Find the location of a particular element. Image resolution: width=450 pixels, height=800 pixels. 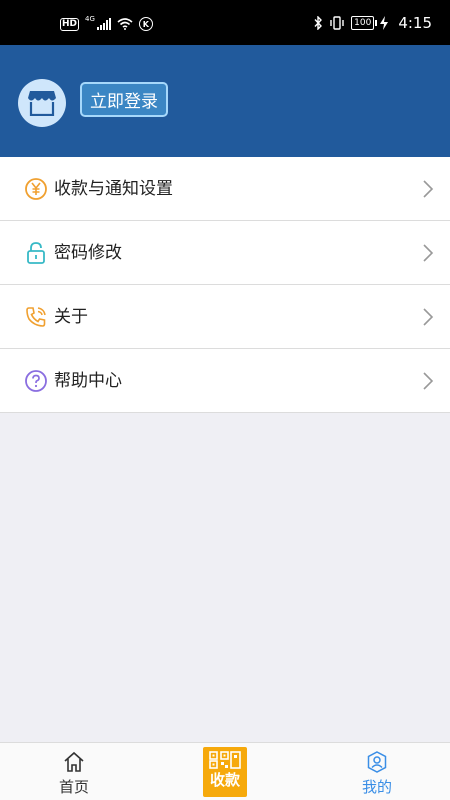

nav-home: 首页 is located at coordinates (74, 771).